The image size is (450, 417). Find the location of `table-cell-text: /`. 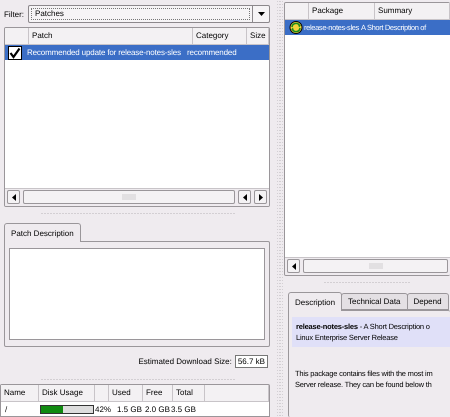

table-cell-text: / is located at coordinates (6, 409).